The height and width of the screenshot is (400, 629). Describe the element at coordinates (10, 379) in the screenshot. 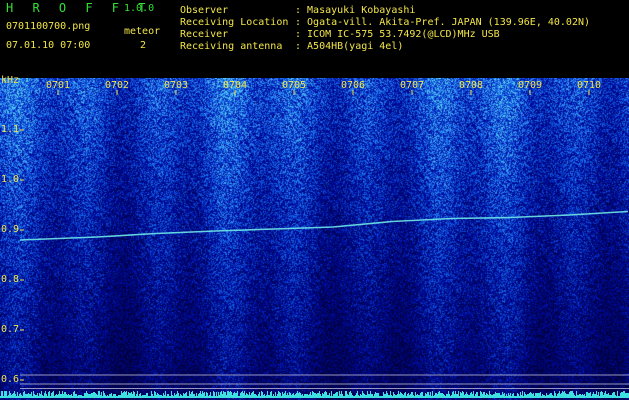

I see `y-tick-label: 0.6` at that location.